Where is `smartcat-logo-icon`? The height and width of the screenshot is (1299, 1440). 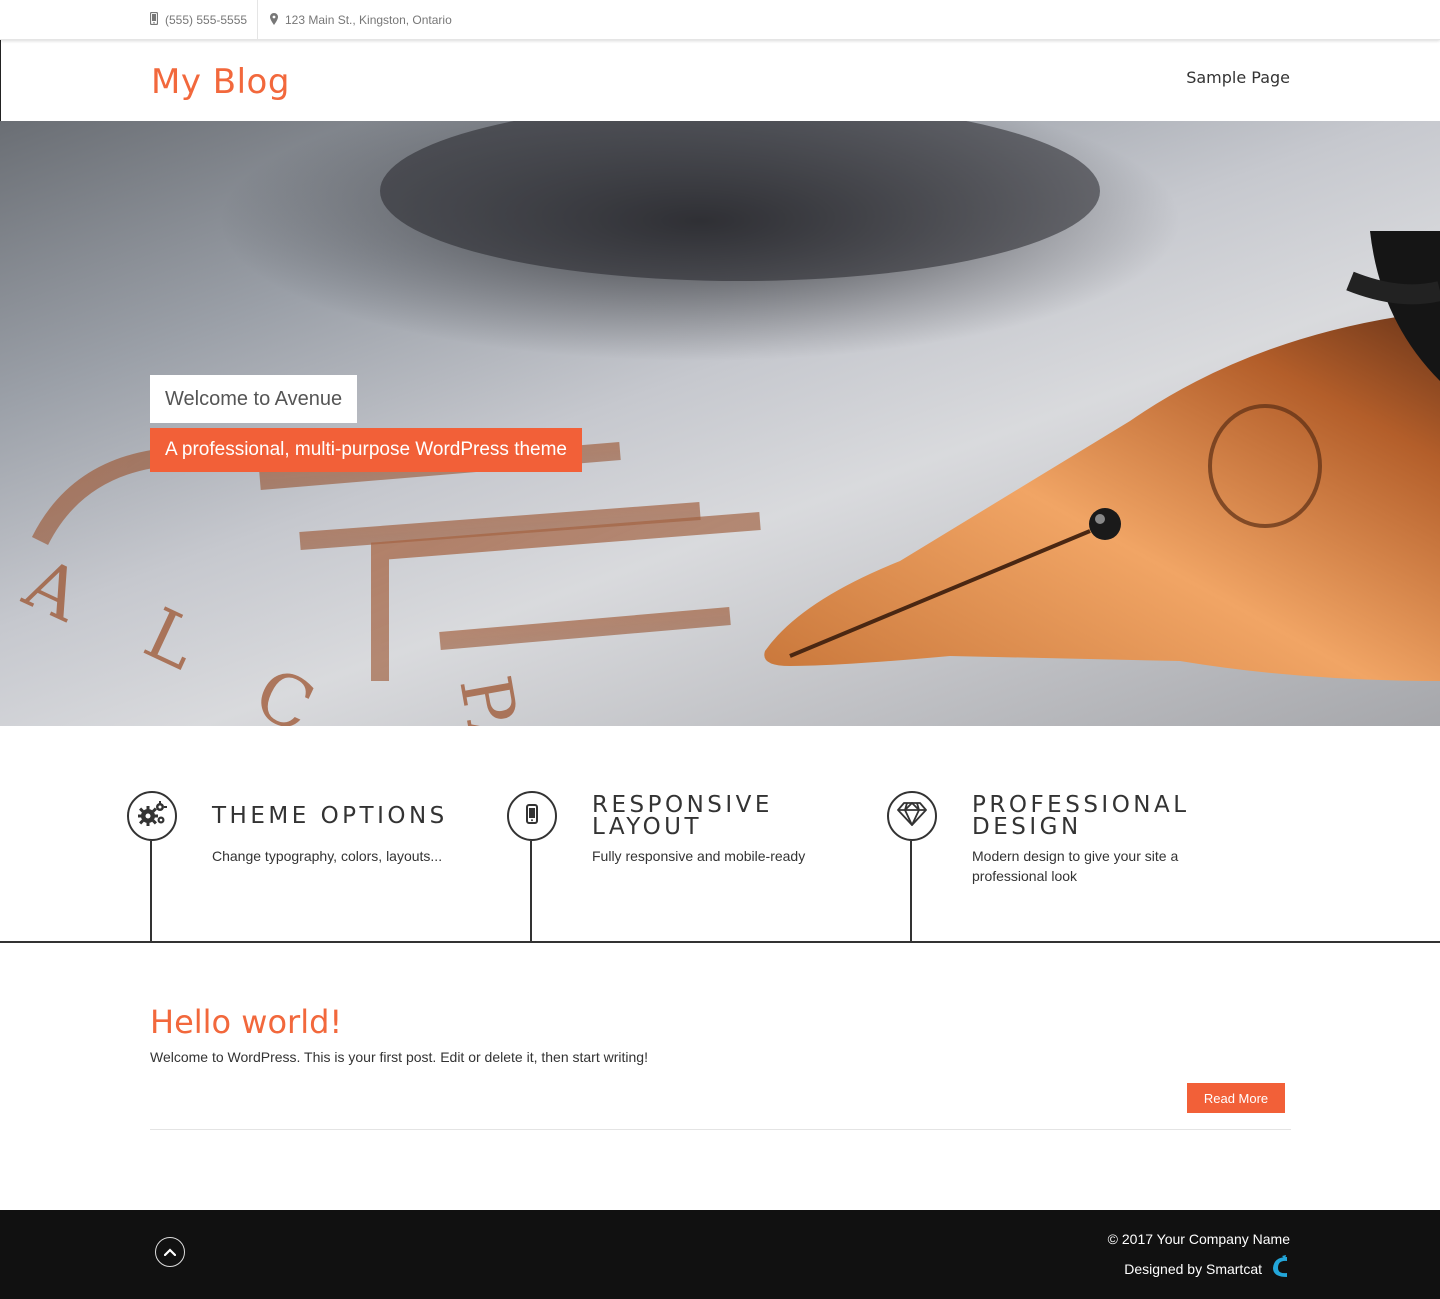
smartcat-logo-icon is located at coordinates (1280, 1268).